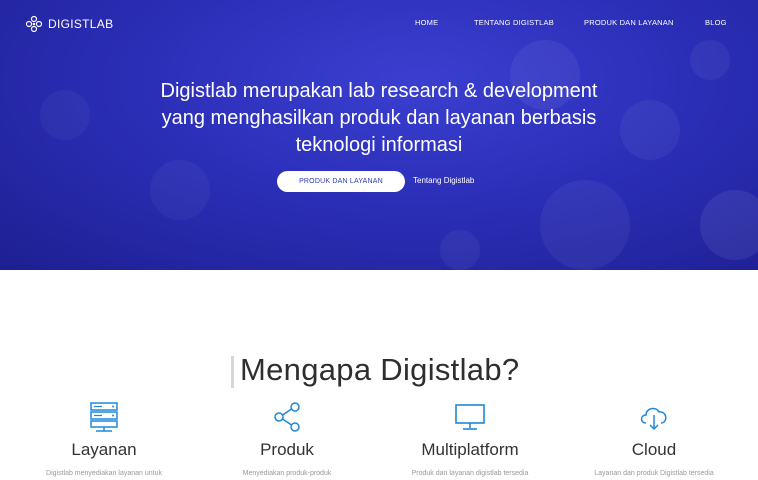 This screenshot has width=758, height=480. What do you see at coordinates (514, 22) in the screenshot?
I see `nav-item-tentang: TENTANG DIGISTLAB` at bounding box center [514, 22].